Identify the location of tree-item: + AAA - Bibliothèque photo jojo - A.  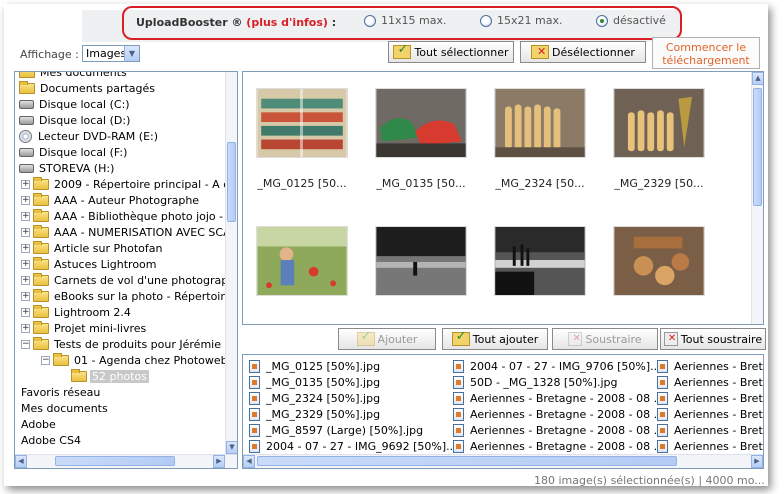
(123, 216).